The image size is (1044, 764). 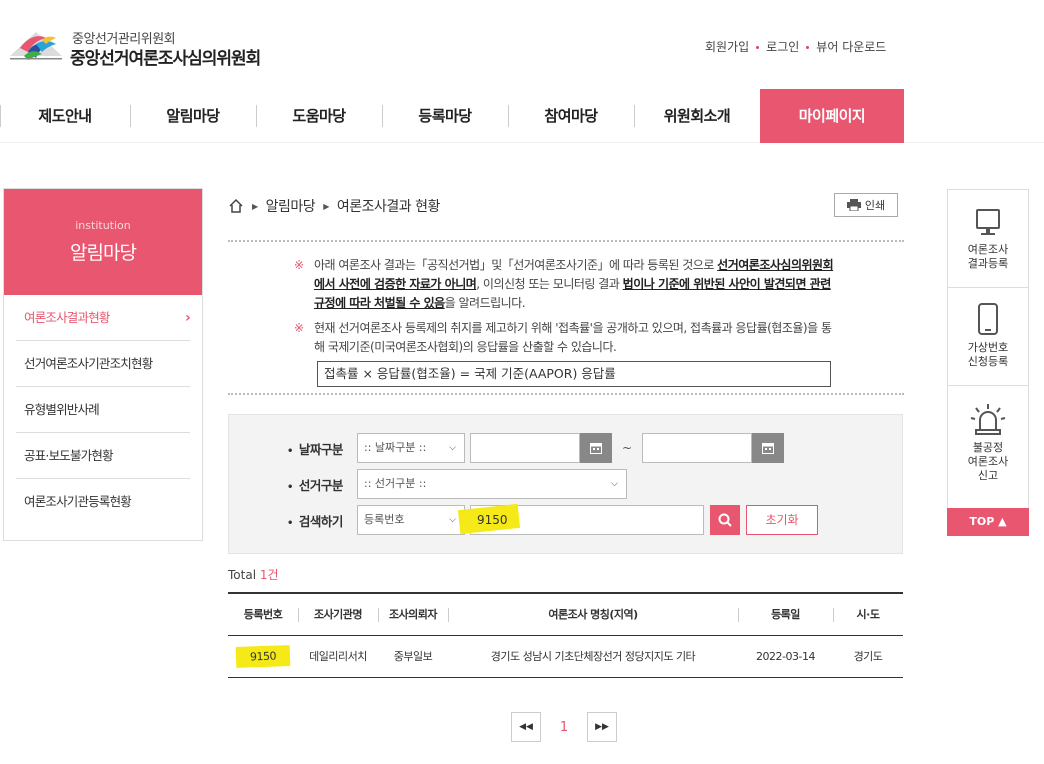 I want to click on quick-report: 불공정 여론조사 신고, so click(x=988, y=446).